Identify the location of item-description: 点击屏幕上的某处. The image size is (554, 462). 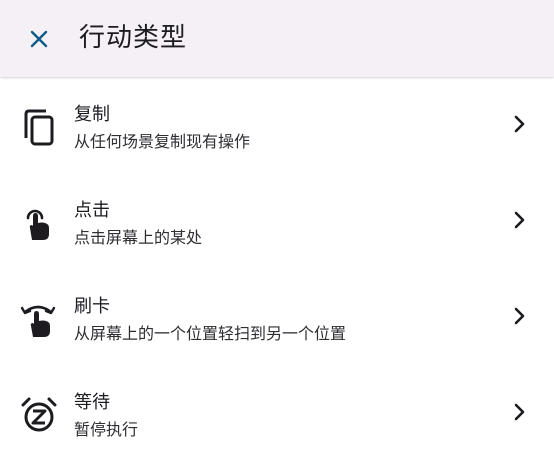
(138, 237).